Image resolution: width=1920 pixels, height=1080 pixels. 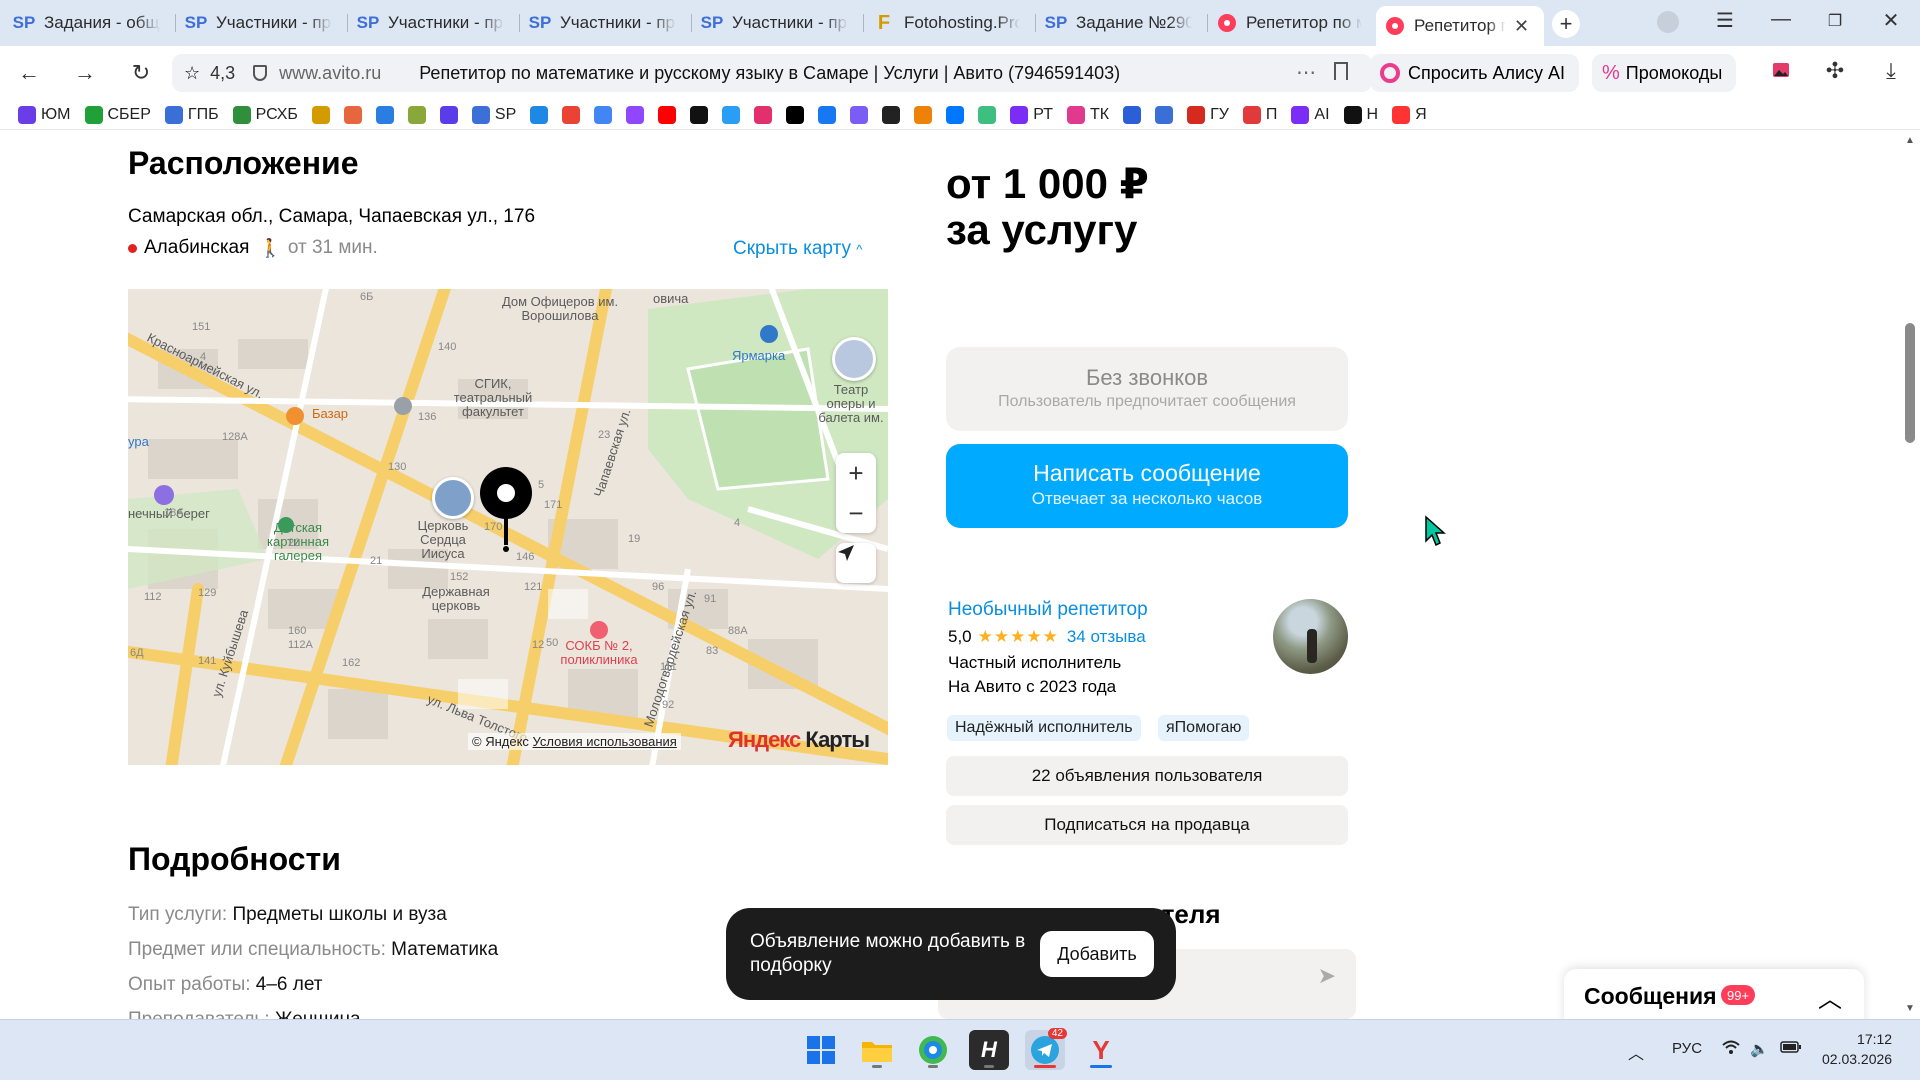 What do you see at coordinates (1830, 996) in the screenshot?
I see `chevron-up-icon: ︿` at bounding box center [1830, 996].